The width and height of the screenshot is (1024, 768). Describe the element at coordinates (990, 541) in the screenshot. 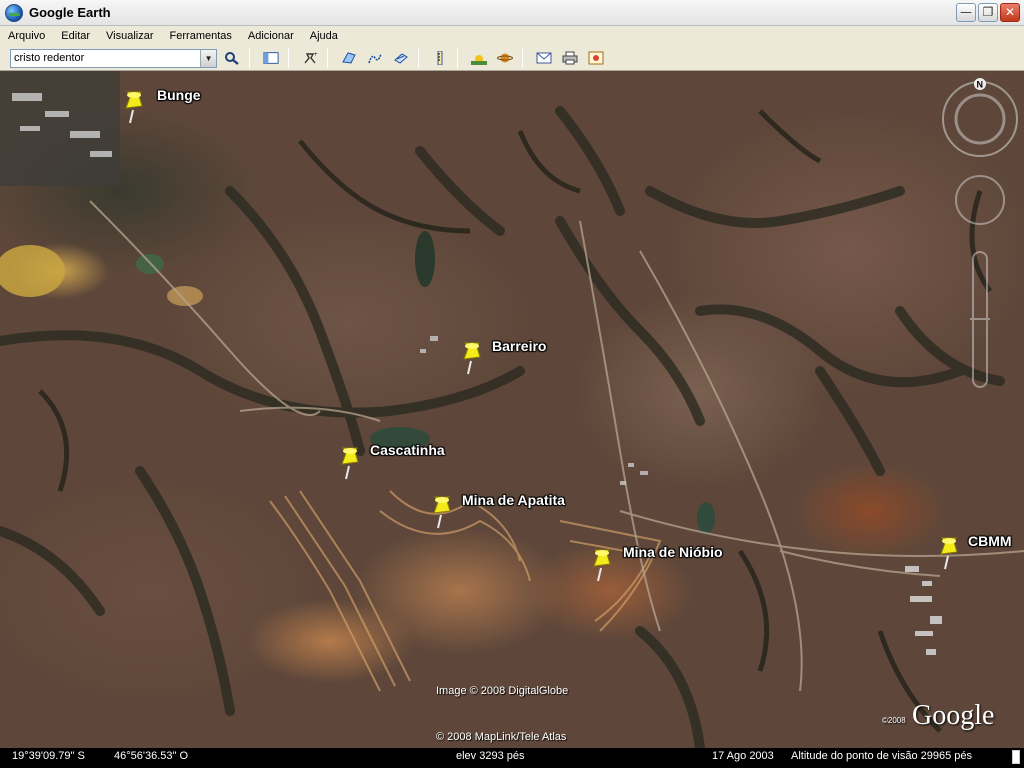

I see `placemark-label-cbmm: CBMM` at that location.